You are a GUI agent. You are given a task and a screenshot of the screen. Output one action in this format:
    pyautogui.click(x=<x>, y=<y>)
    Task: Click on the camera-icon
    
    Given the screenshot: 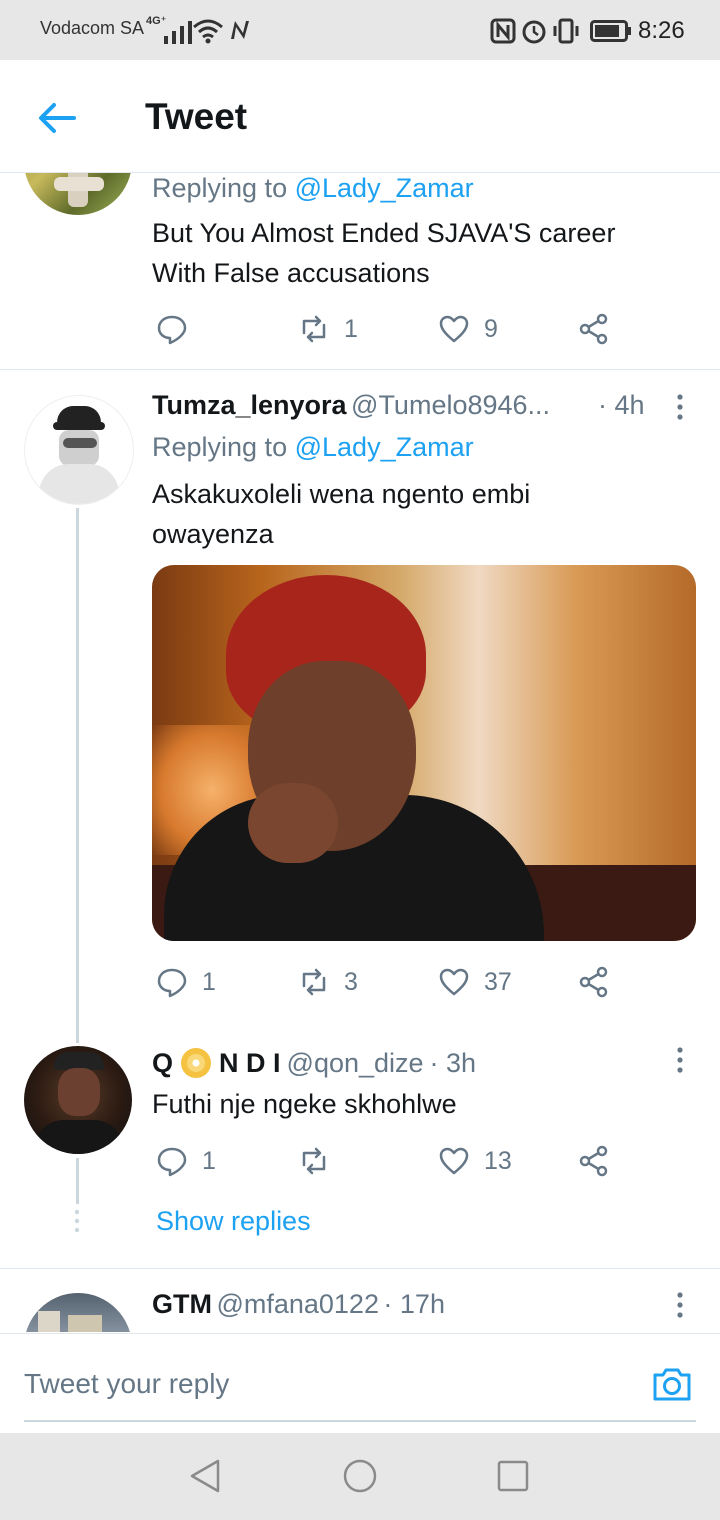 What is the action you would take?
    pyautogui.click(x=672, y=1384)
    